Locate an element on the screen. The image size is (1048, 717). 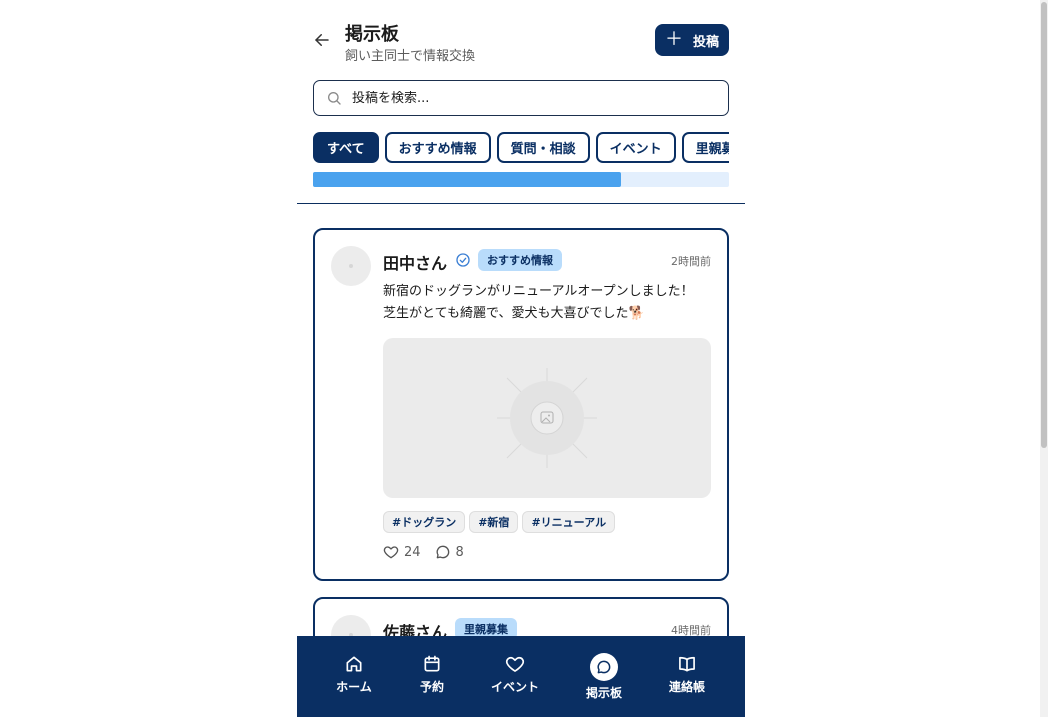
filter-scroll-progress is located at coordinates (521, 179).